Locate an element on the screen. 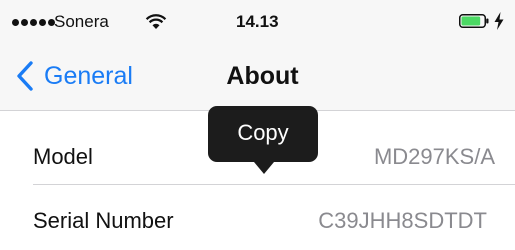 The height and width of the screenshot is (250, 515). charging-bolt-icon is located at coordinates (499, 21).